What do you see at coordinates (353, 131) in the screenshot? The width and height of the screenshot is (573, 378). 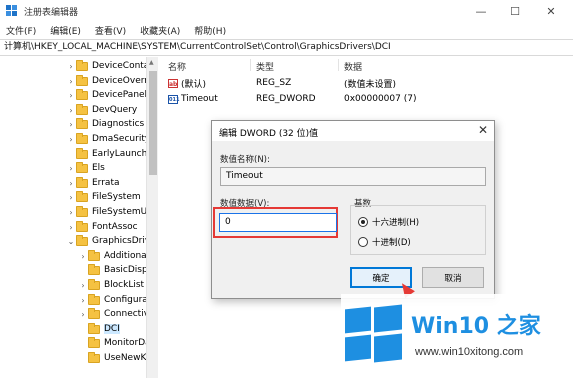 I see `dialog-title-bar: 编辑 DWORD (32 位)值 ✕` at bounding box center [353, 131].